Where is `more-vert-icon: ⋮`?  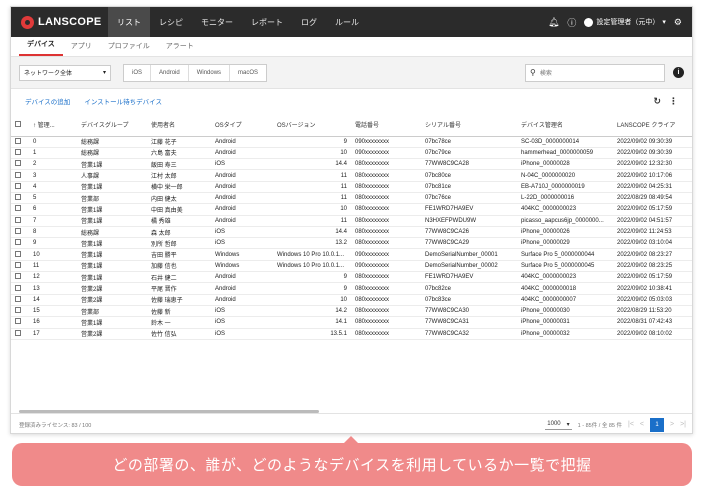
more-vert-icon: ⋮ is located at coordinates (673, 101).